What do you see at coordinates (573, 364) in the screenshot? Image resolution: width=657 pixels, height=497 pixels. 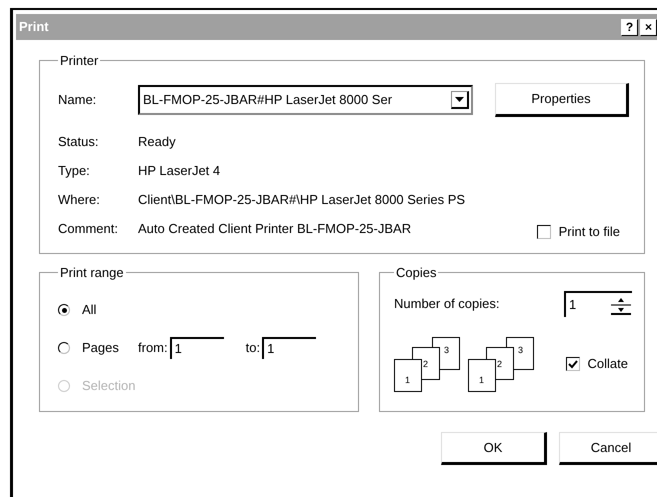 I see `collate-checkbox` at bounding box center [573, 364].